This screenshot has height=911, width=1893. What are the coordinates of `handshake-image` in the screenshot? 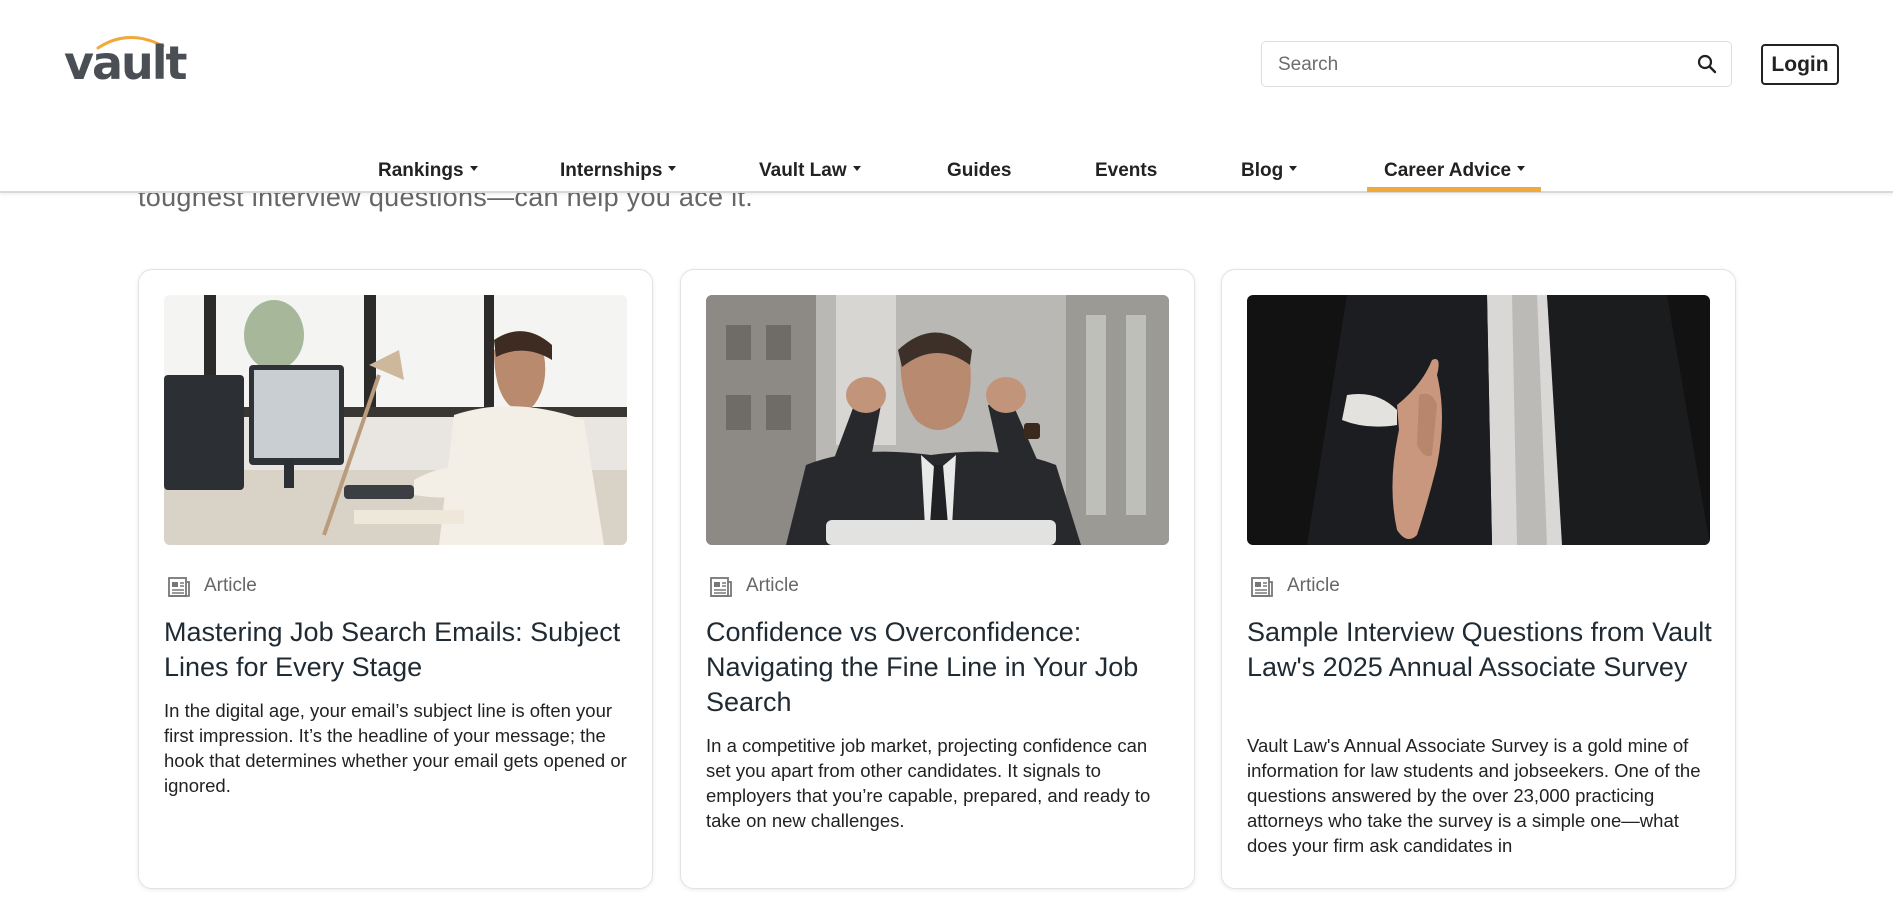 It's located at (1478, 420).